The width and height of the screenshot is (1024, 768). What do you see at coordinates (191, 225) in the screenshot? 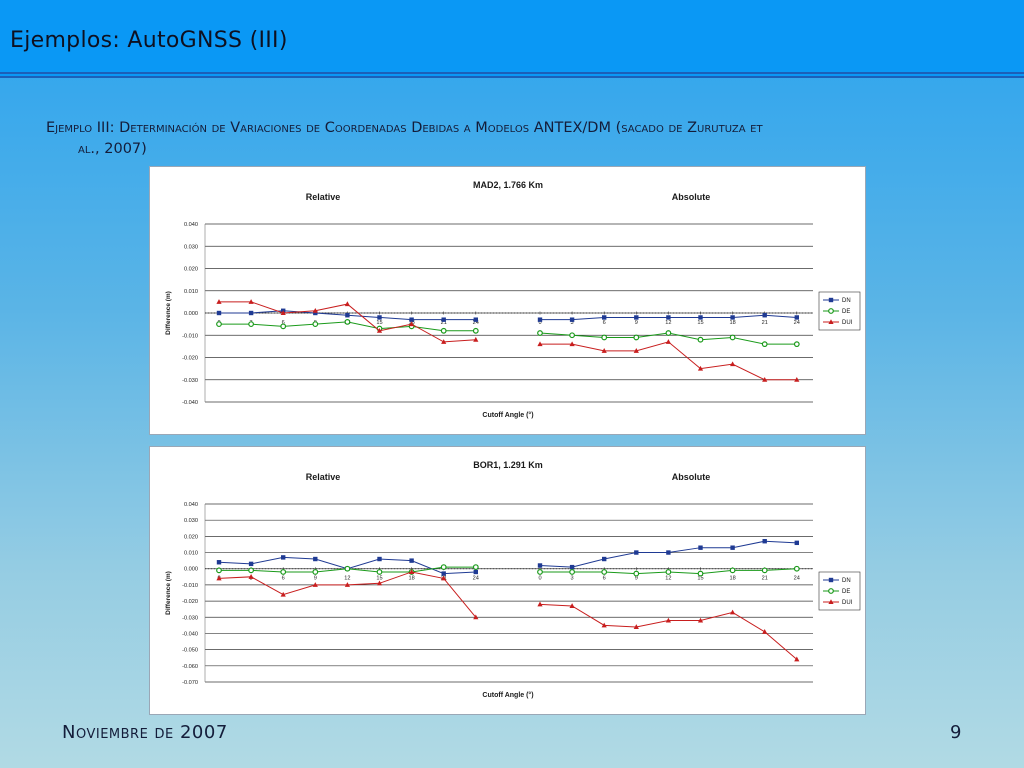
I see `y-tick-label: 0.040` at bounding box center [191, 225].